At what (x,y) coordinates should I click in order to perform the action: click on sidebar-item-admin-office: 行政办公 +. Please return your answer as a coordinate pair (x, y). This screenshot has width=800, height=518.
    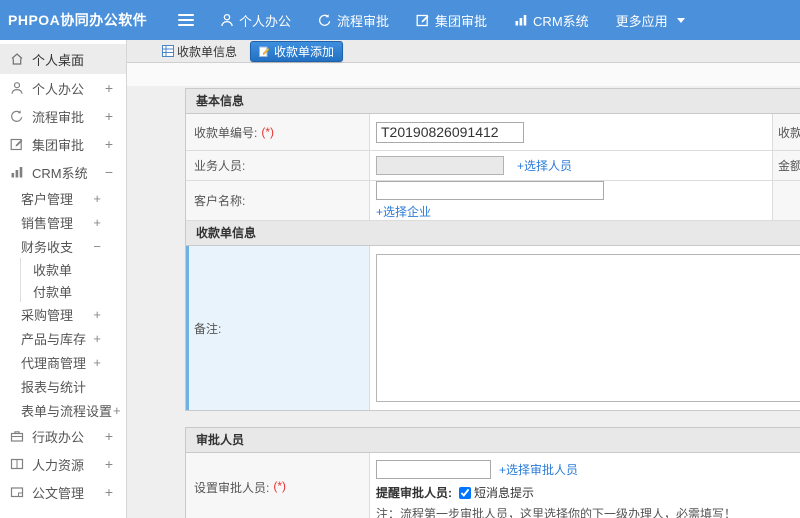
    Looking at the image, I should click on (63, 436).